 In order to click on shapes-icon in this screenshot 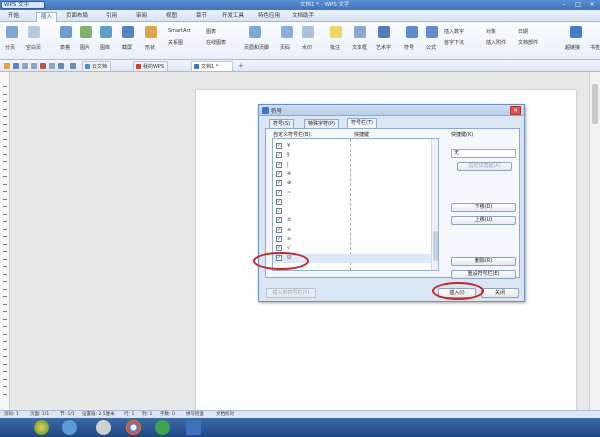, I will do `click(151, 32)`.